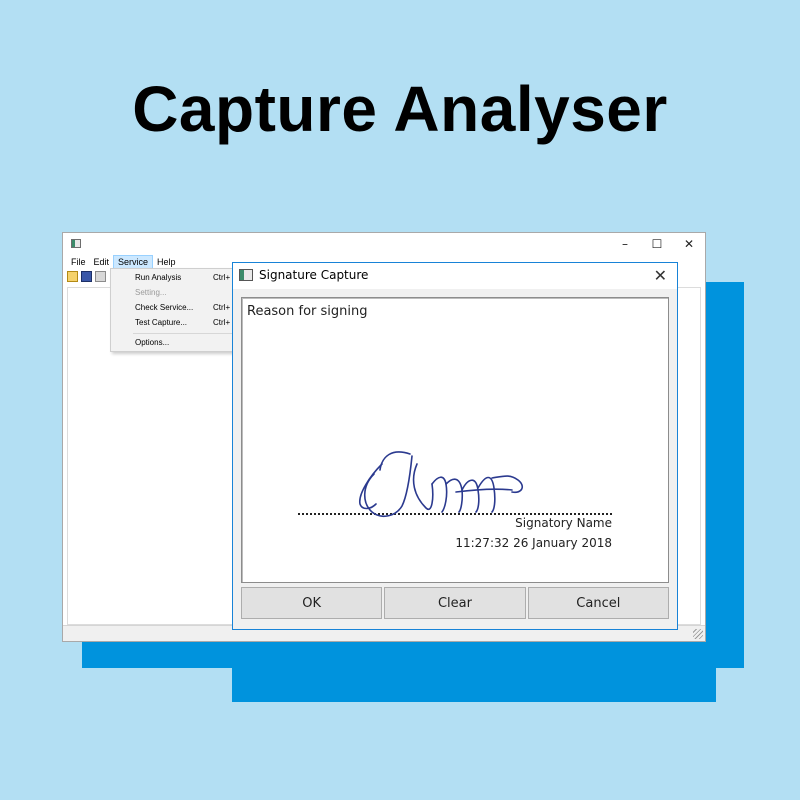 This screenshot has width=800, height=800. What do you see at coordinates (76, 243) in the screenshot?
I see `app-icon` at bounding box center [76, 243].